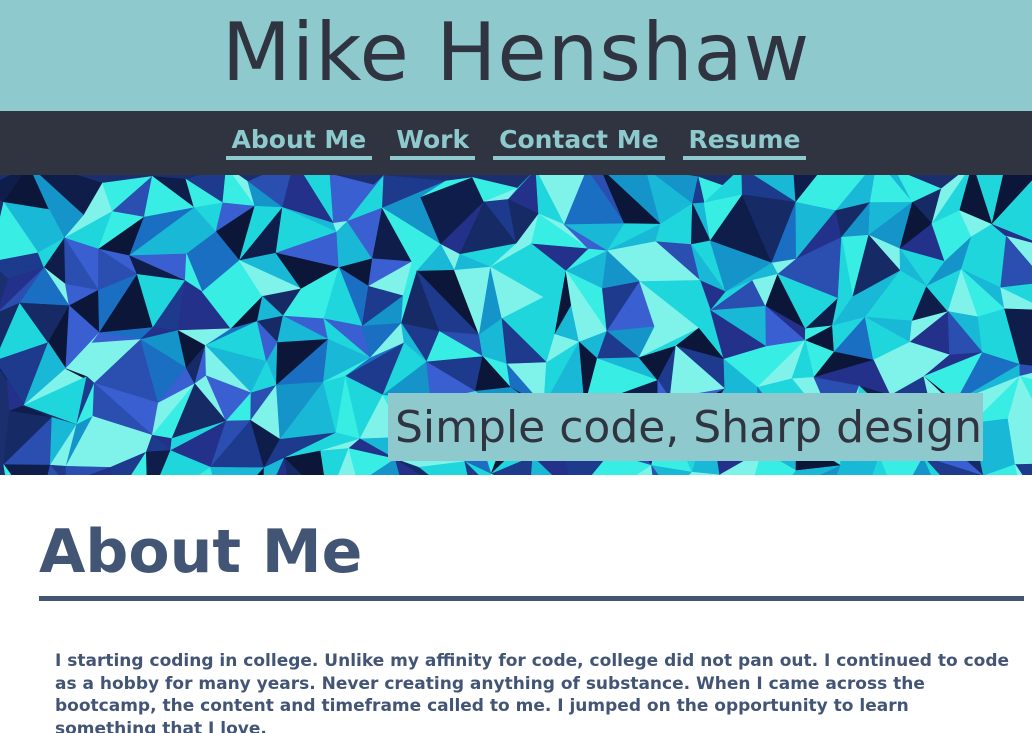  What do you see at coordinates (433, 143) in the screenshot?
I see `nav-link-work: Work` at bounding box center [433, 143].